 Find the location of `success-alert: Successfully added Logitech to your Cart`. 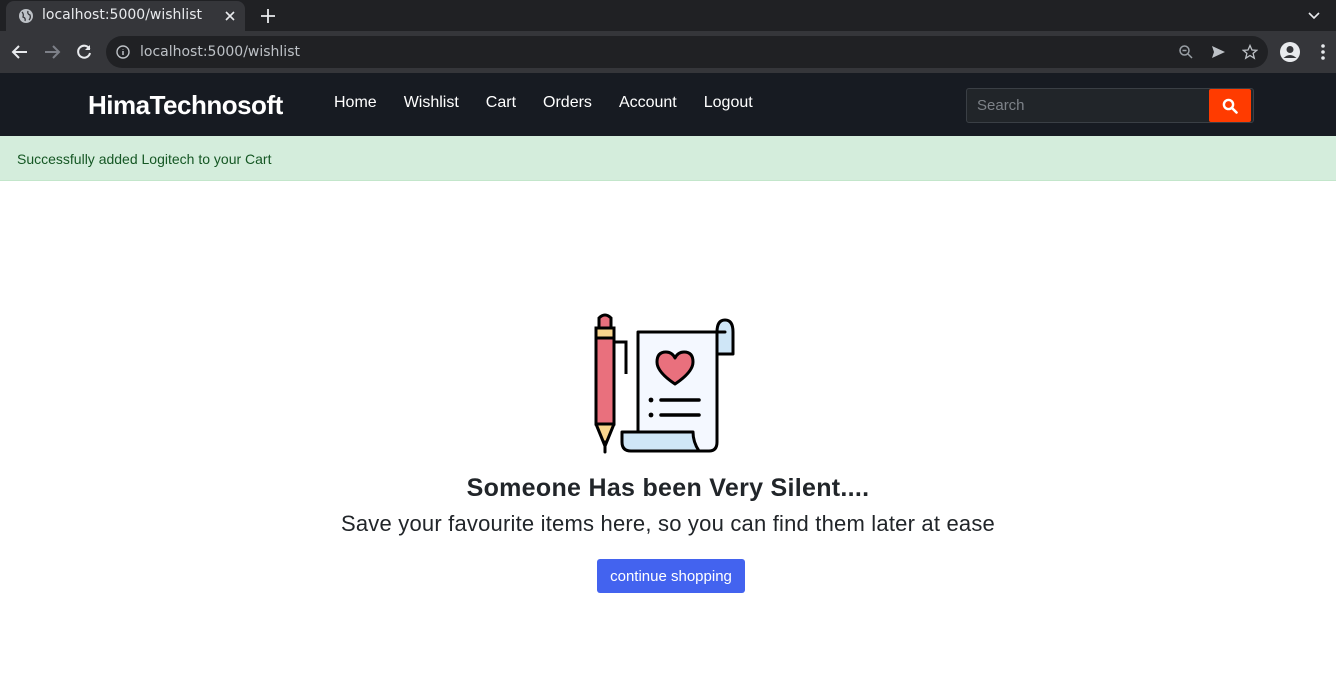

success-alert: Successfully added Logitech to your Cart is located at coordinates (668, 158).